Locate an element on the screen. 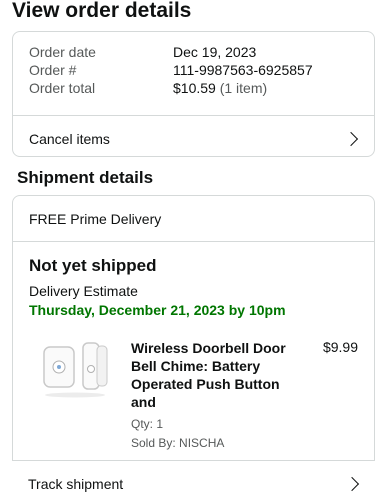 Image resolution: width=387 pixels, height=500 pixels. page-title: View order details is located at coordinates (102, 11).